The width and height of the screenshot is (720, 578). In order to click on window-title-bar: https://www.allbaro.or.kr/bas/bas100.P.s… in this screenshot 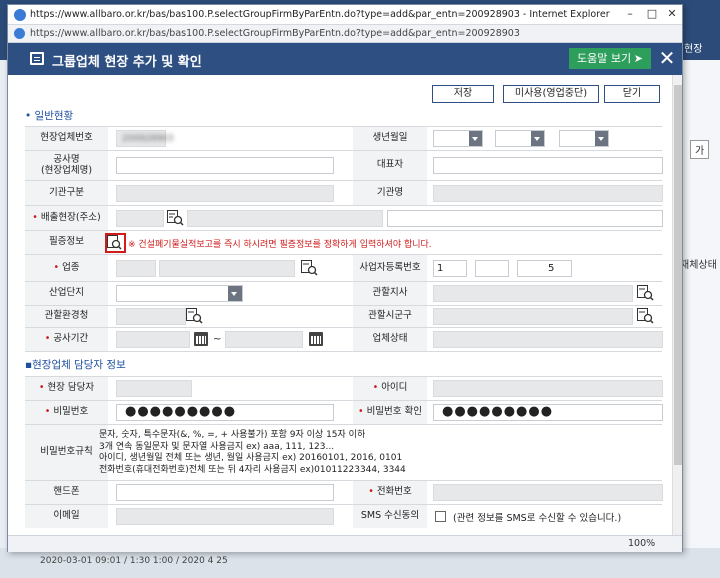, I will do `click(345, 15)`.